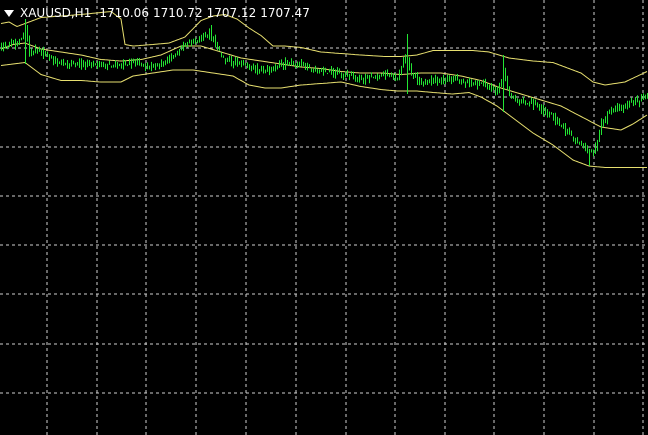  I want to click on dropdown-triangle-icon, so click(9, 13).